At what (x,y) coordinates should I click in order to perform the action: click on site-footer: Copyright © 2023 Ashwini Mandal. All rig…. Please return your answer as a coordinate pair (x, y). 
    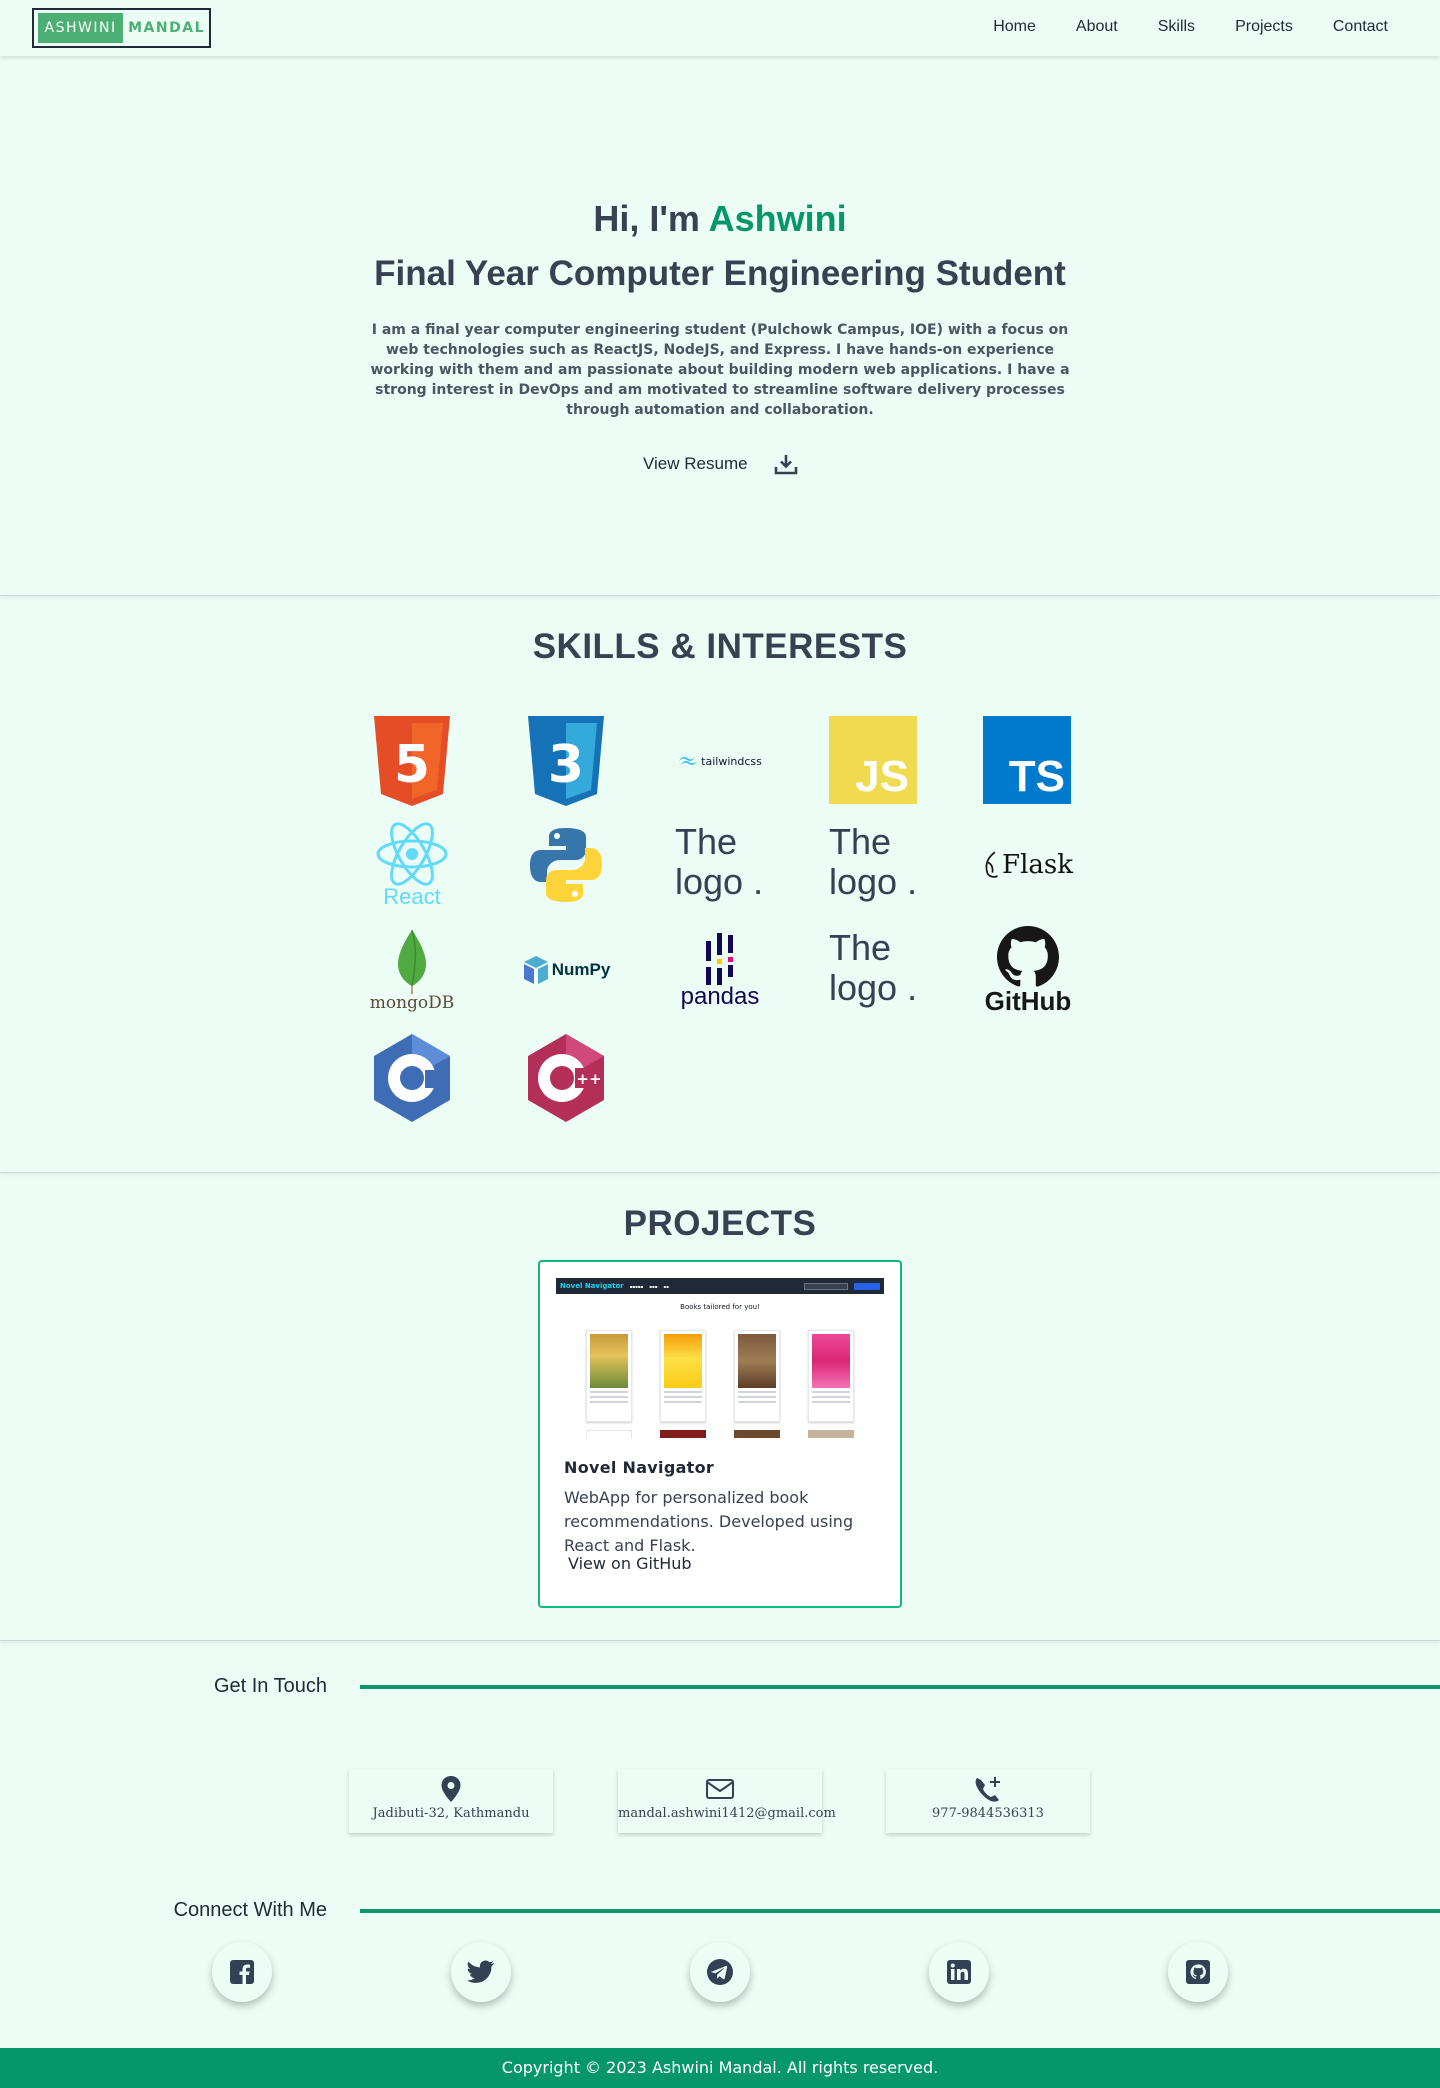
    Looking at the image, I should click on (720, 2068).